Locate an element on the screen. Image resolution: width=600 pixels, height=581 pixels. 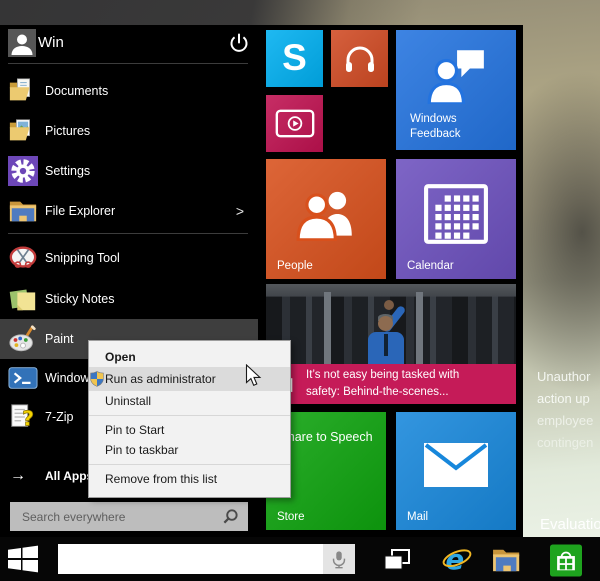
store-button is located at coordinates (566, 560).